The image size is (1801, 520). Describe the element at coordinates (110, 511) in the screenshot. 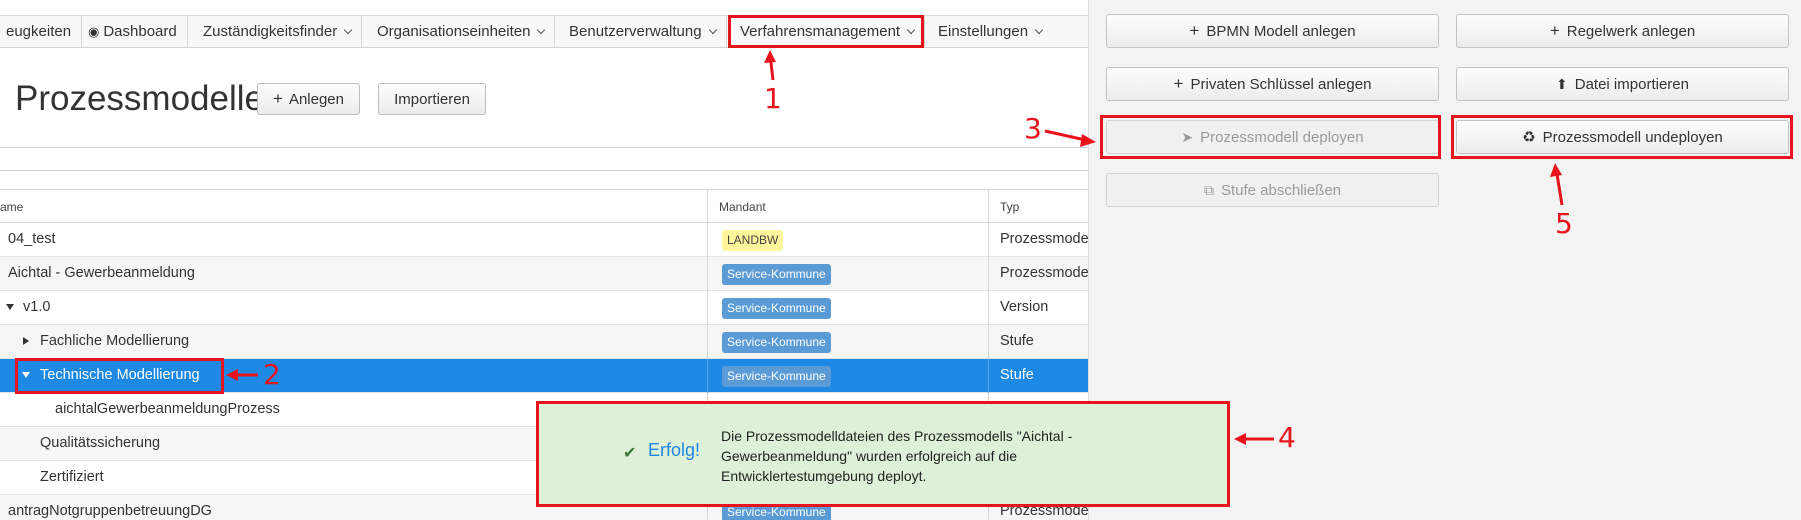

I see `row-name: antragNotgruppenbetreuungDG` at that location.